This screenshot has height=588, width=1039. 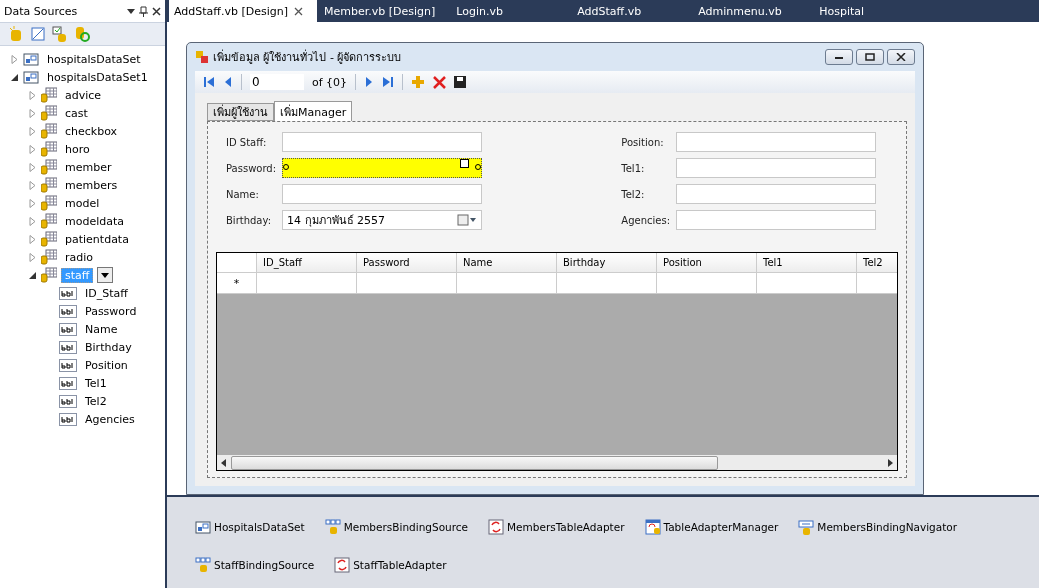 What do you see at coordinates (101, 329) in the screenshot?
I see `tree-item: Name` at bounding box center [101, 329].